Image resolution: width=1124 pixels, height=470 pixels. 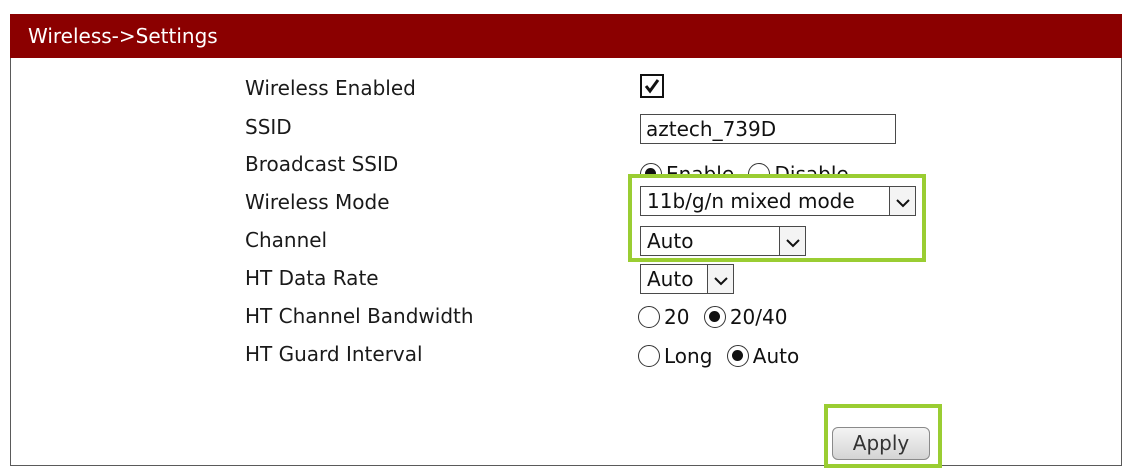 What do you see at coordinates (330, 88) in the screenshot?
I see `wireless-enabled-label: Wireless Enabled` at bounding box center [330, 88].